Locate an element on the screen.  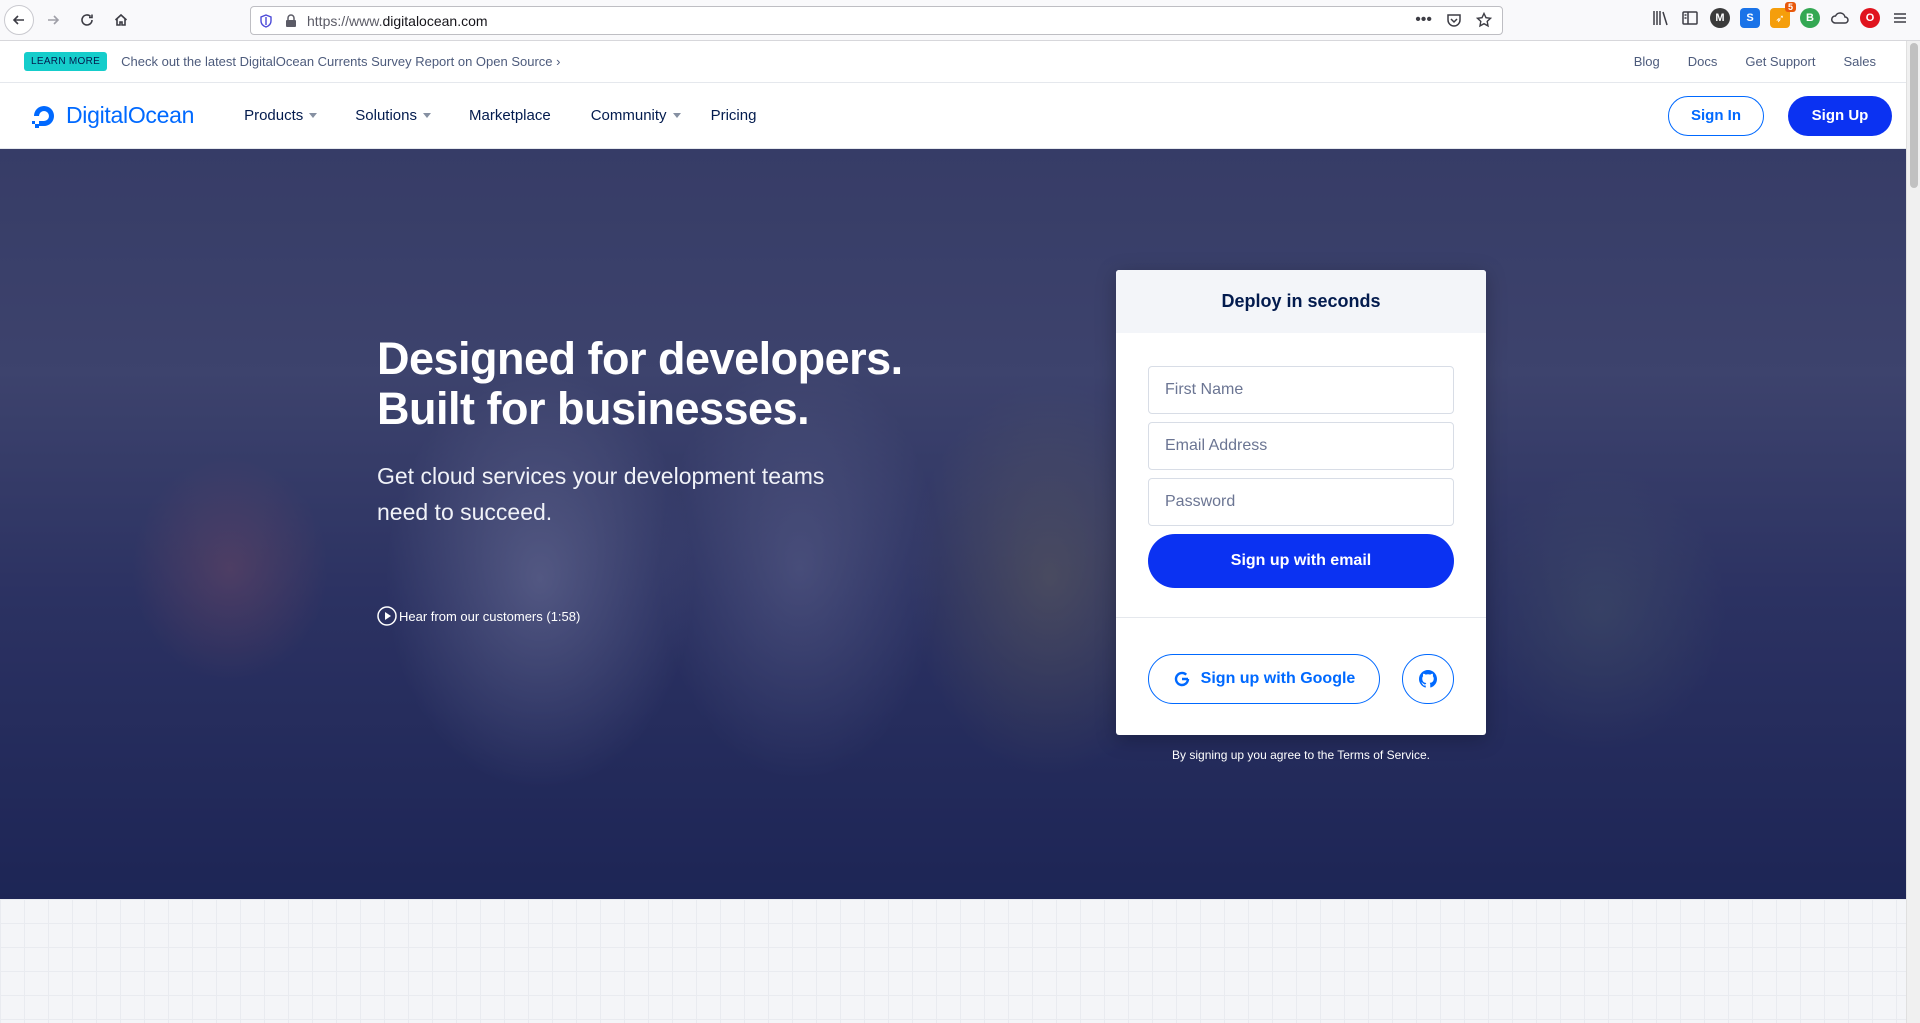
first-name-field is located at coordinates (1301, 390).